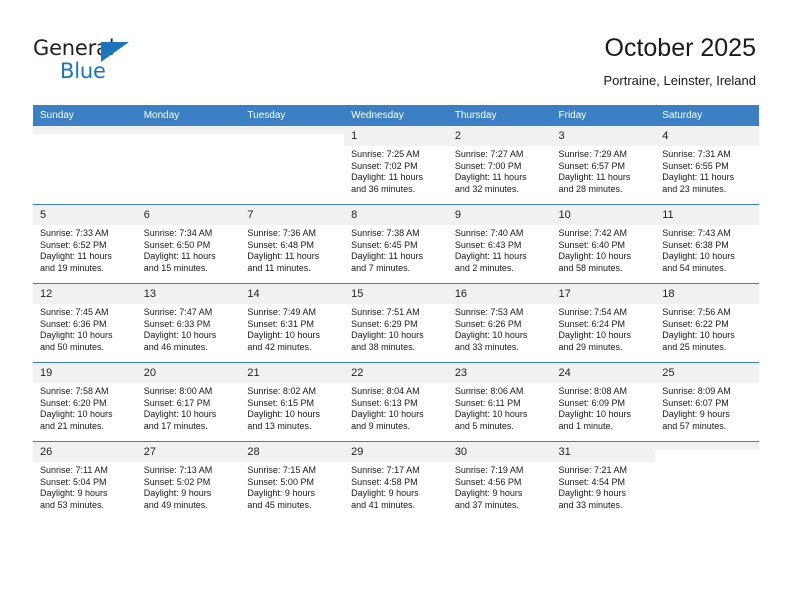  Describe the element at coordinates (385, 391) in the screenshot. I see `day-detail-line: Sunrise: 8:04 AM` at that location.